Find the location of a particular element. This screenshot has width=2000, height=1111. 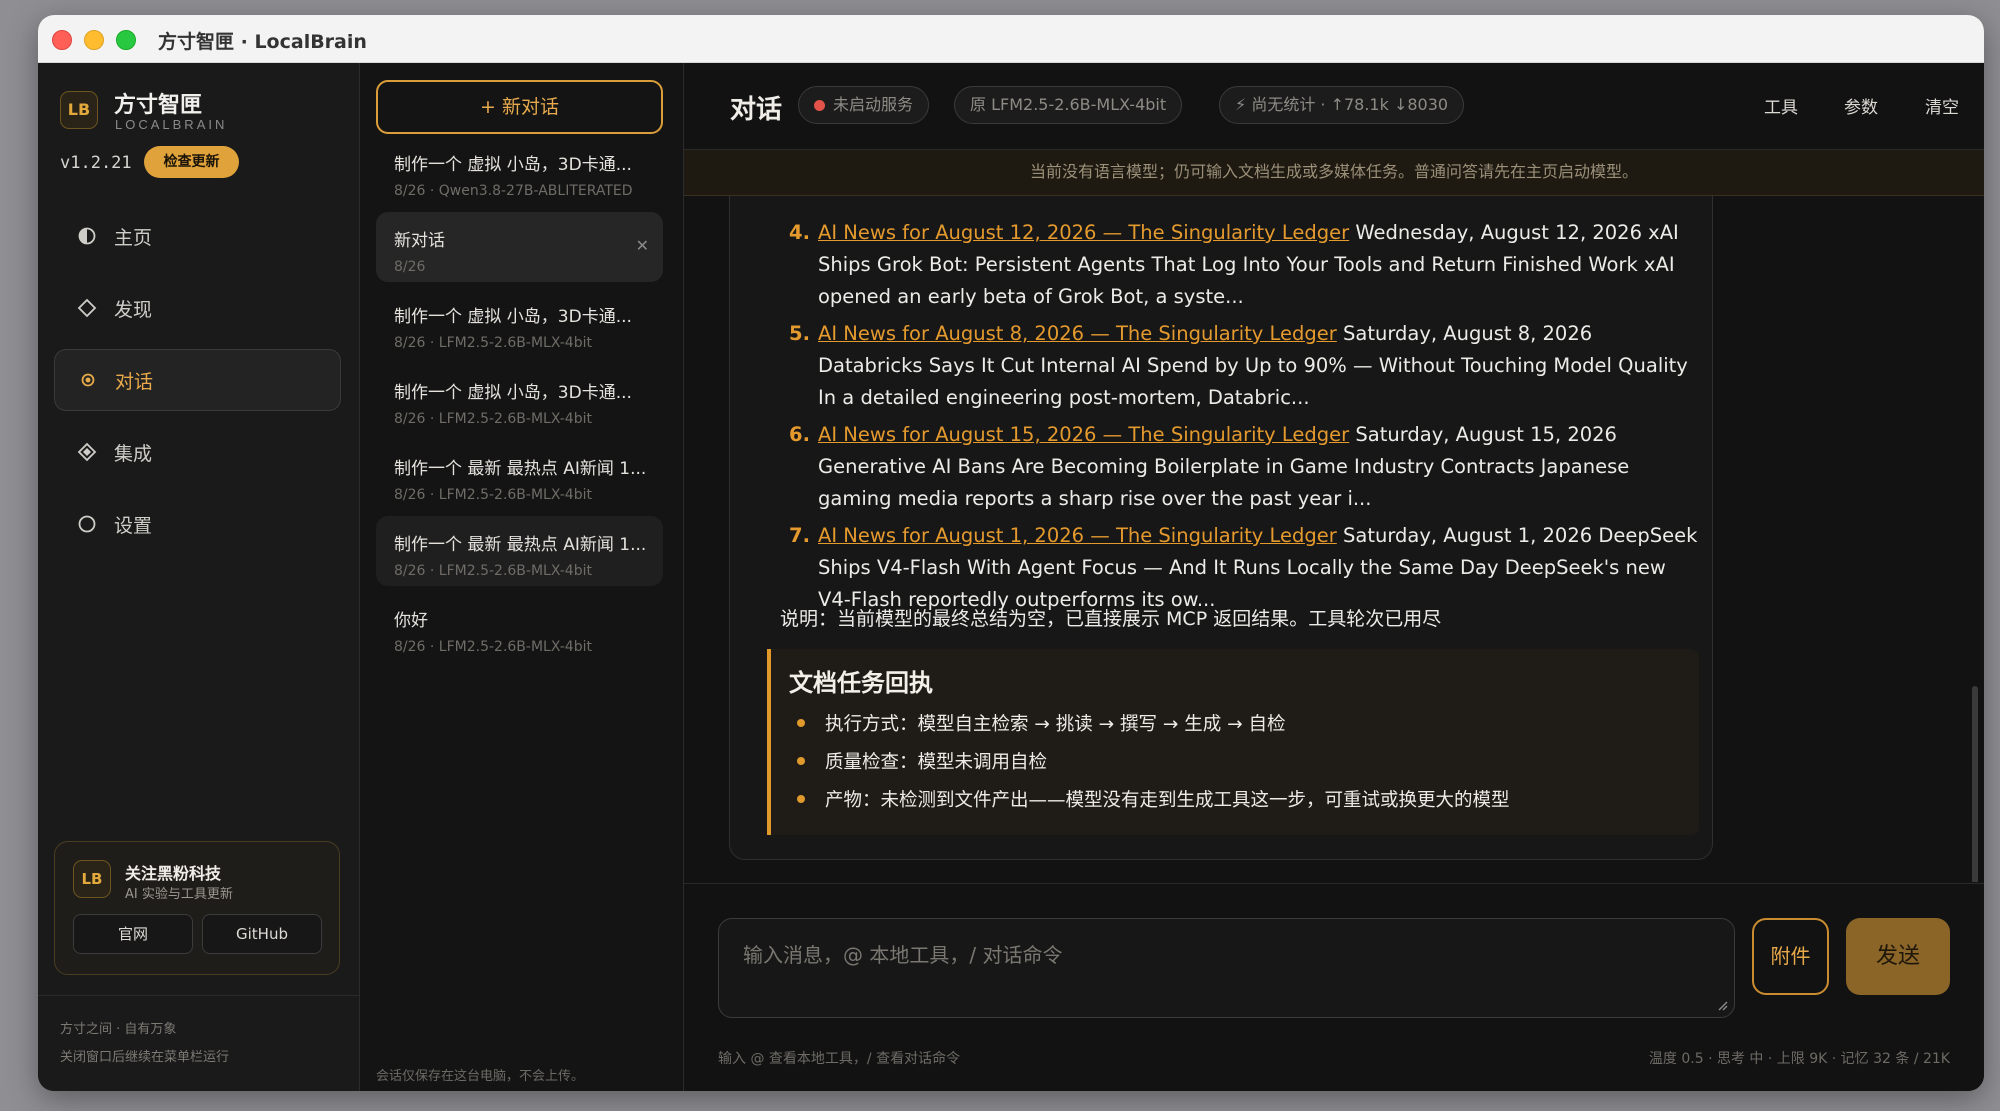

new-chat-button: + 新对话 is located at coordinates (519, 107).